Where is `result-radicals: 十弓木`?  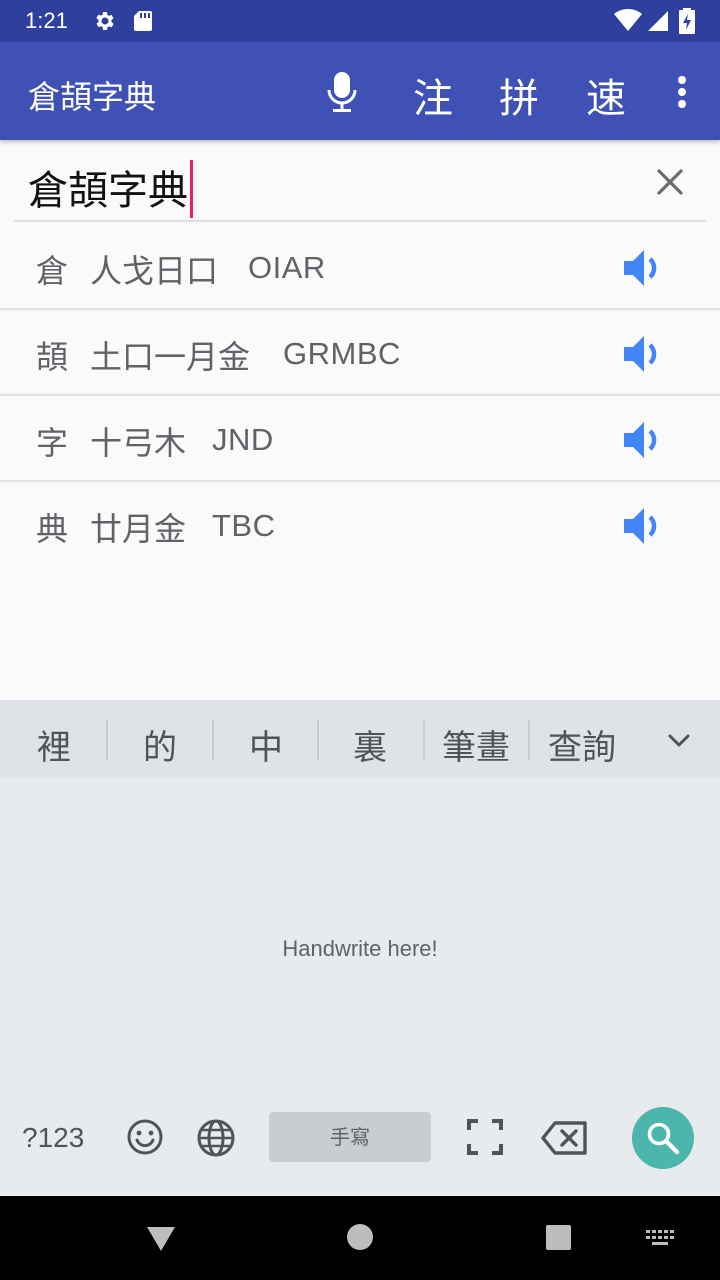
result-radicals: 十弓木 is located at coordinates (138, 443).